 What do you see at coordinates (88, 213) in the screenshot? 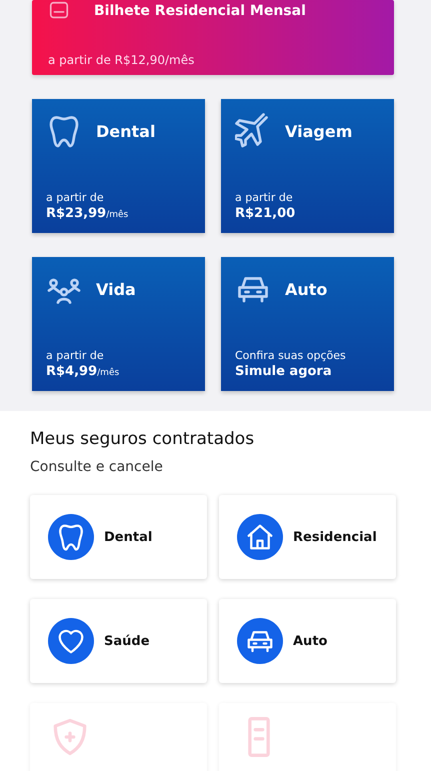
I see `offer-price: R$23,99/mês` at bounding box center [88, 213].